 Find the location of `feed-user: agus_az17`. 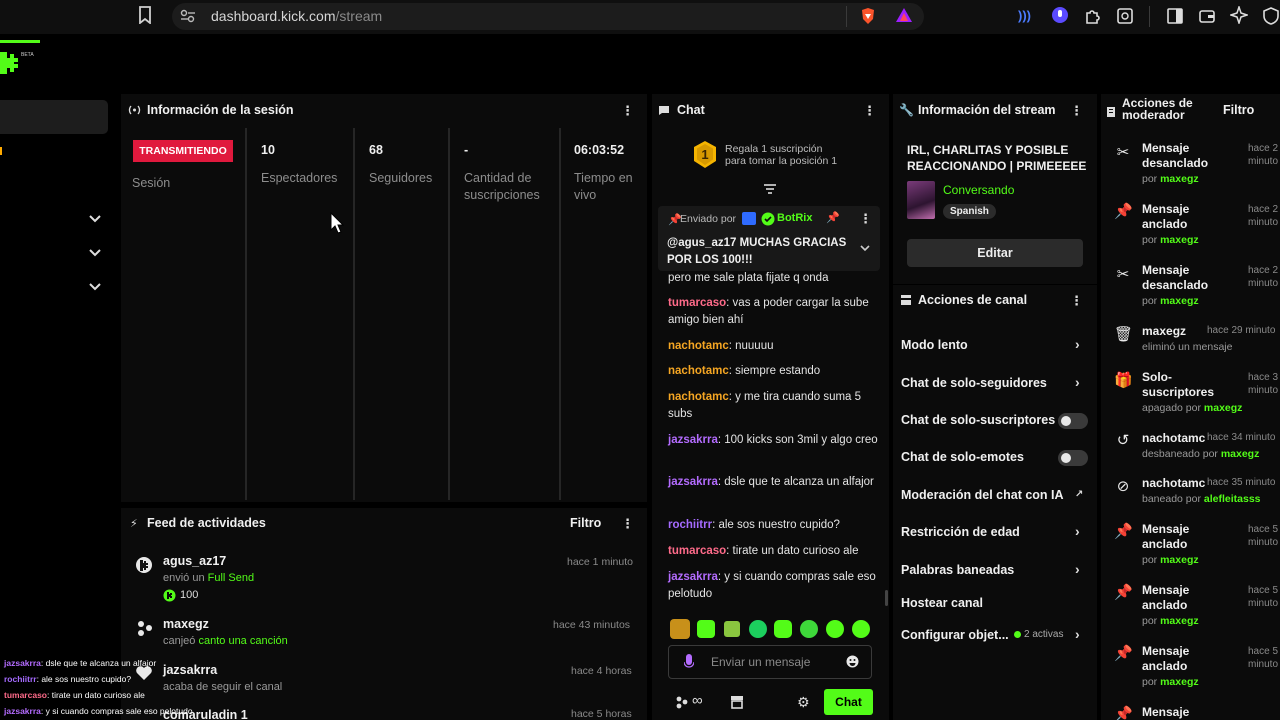

feed-user: agus_az17 is located at coordinates (194, 561).